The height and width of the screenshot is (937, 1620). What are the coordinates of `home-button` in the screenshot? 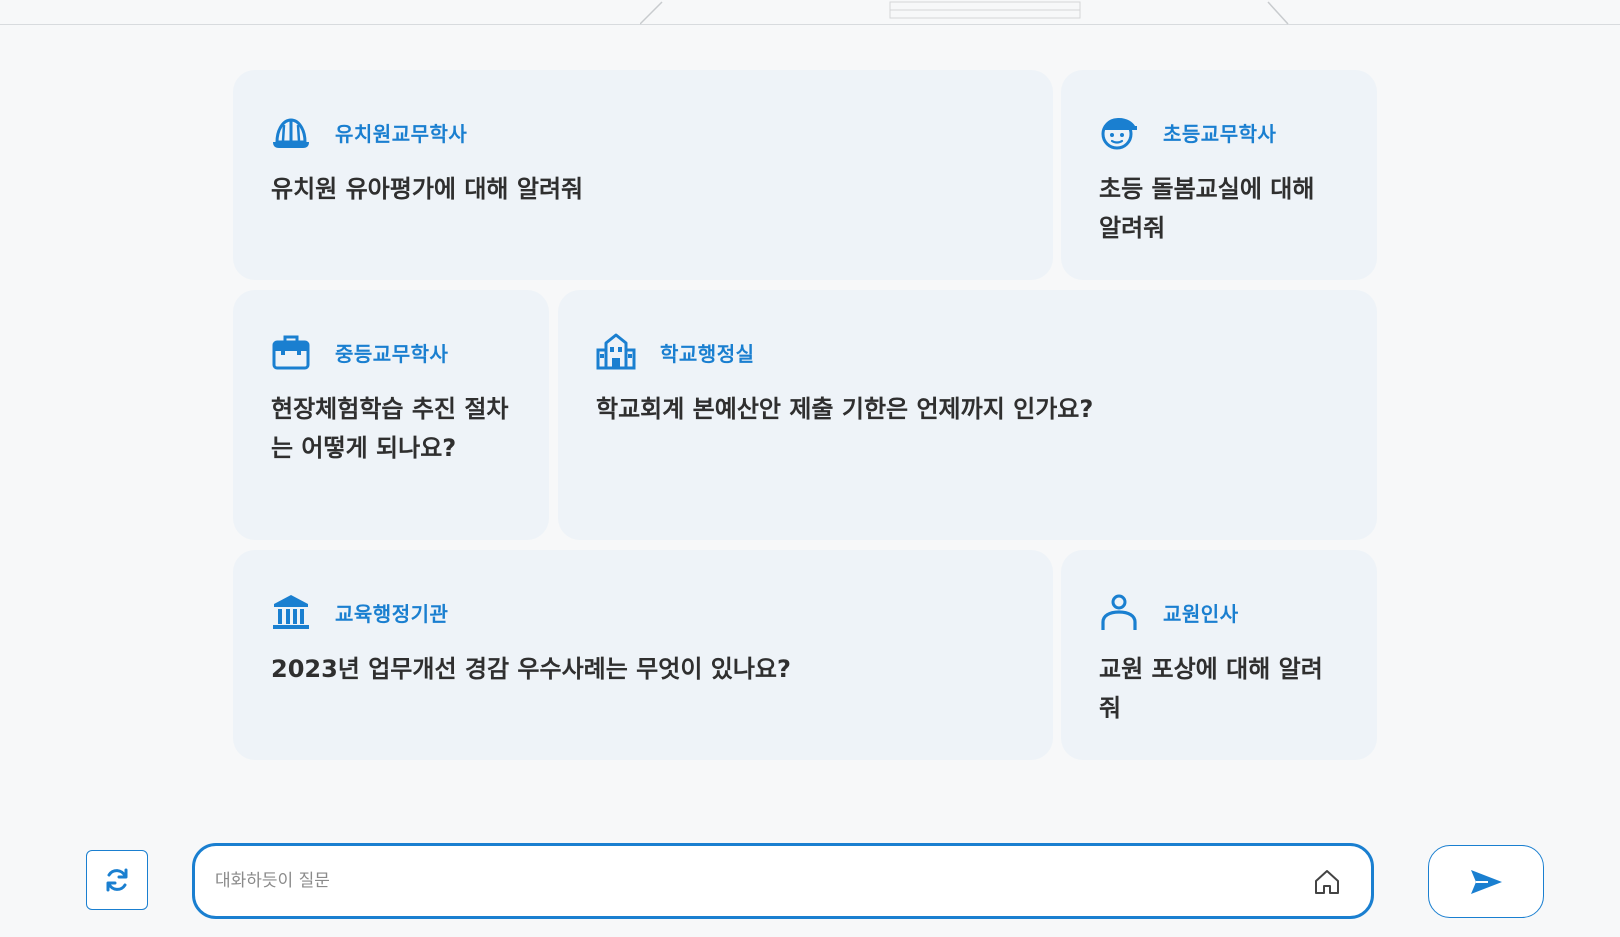 It's located at (1327, 882).